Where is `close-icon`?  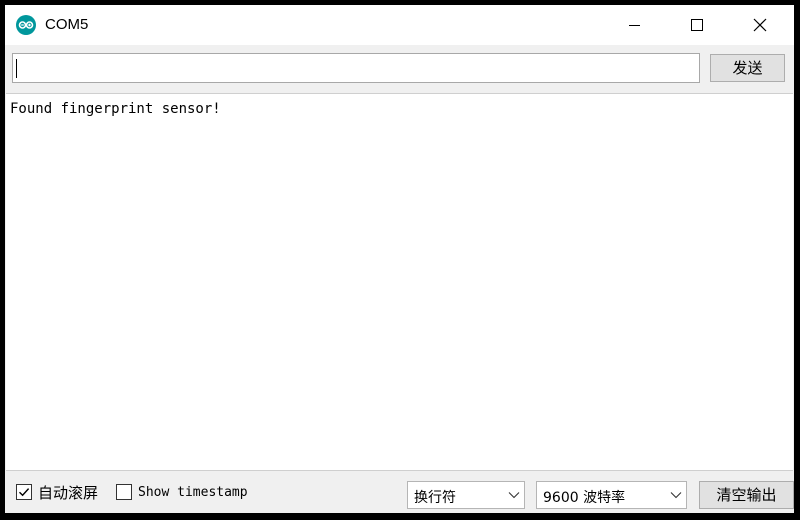 close-icon is located at coordinates (760, 25).